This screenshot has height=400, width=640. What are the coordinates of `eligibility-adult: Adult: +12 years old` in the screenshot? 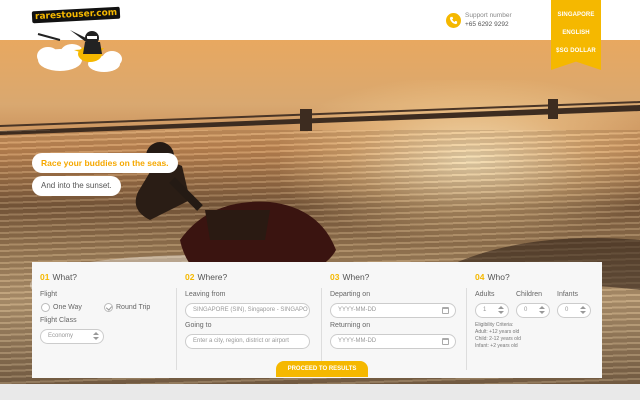 It's located at (497, 332).